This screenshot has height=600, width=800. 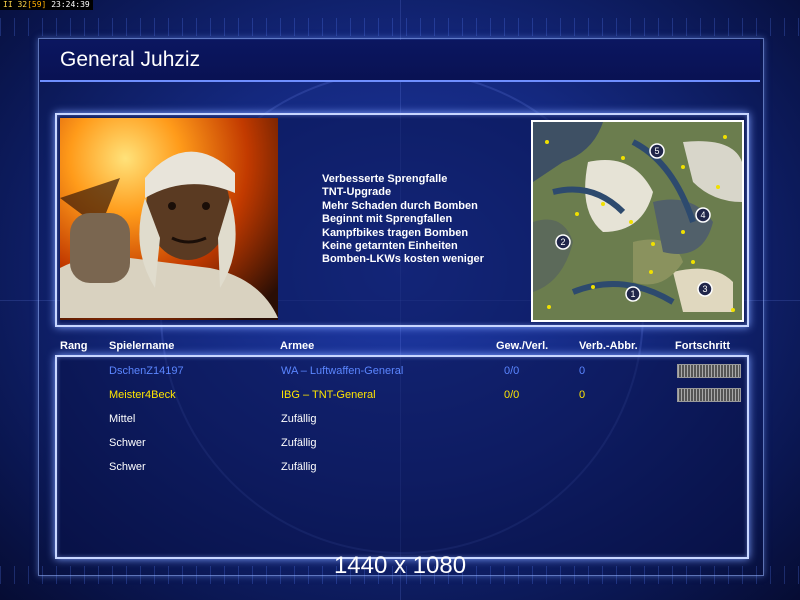 I want to click on col-header-rank: Rang, so click(x=74, y=346).